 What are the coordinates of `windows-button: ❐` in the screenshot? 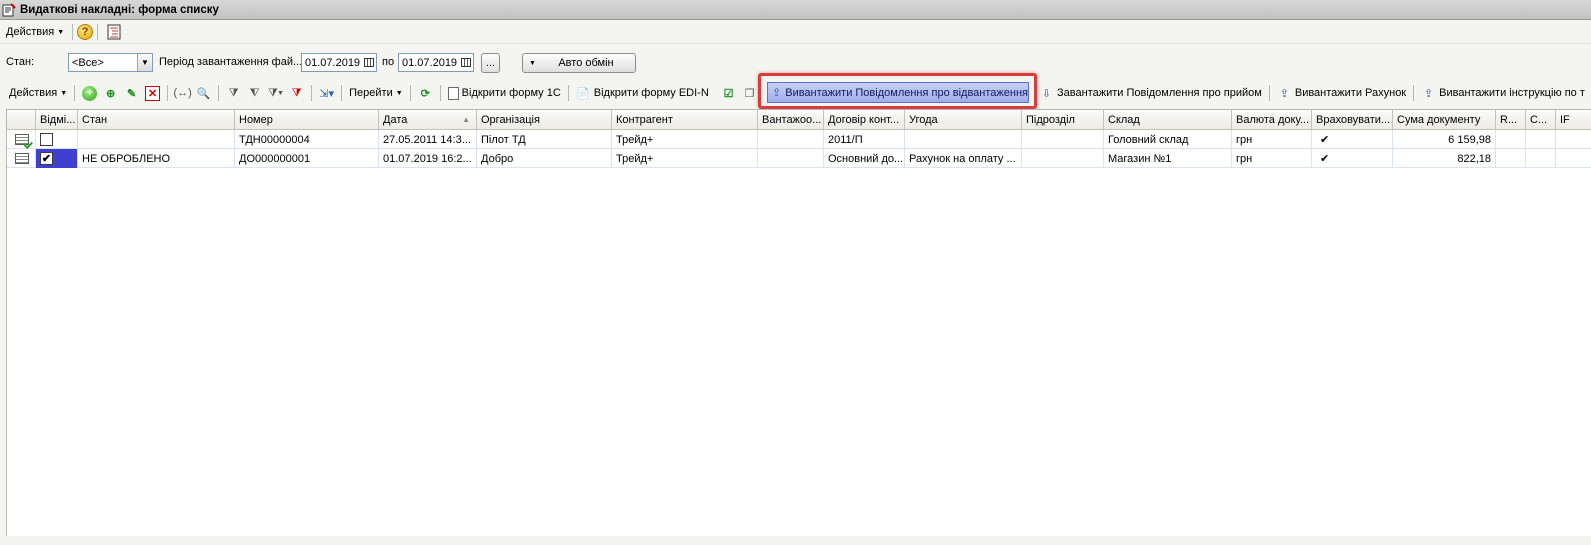 It's located at (749, 93).